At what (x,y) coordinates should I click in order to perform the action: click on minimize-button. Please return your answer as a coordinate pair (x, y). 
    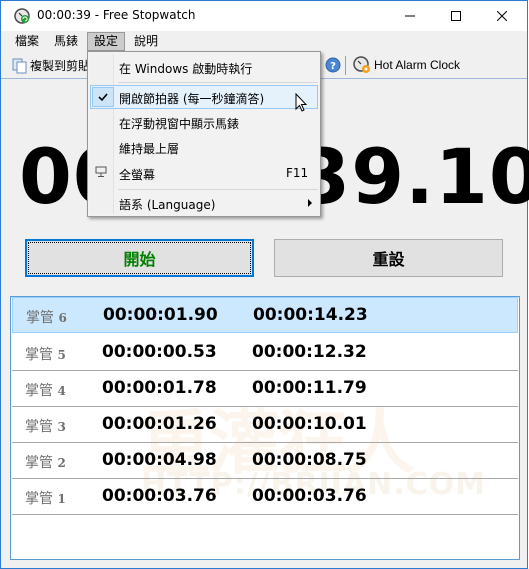
    Looking at the image, I should click on (410, 16).